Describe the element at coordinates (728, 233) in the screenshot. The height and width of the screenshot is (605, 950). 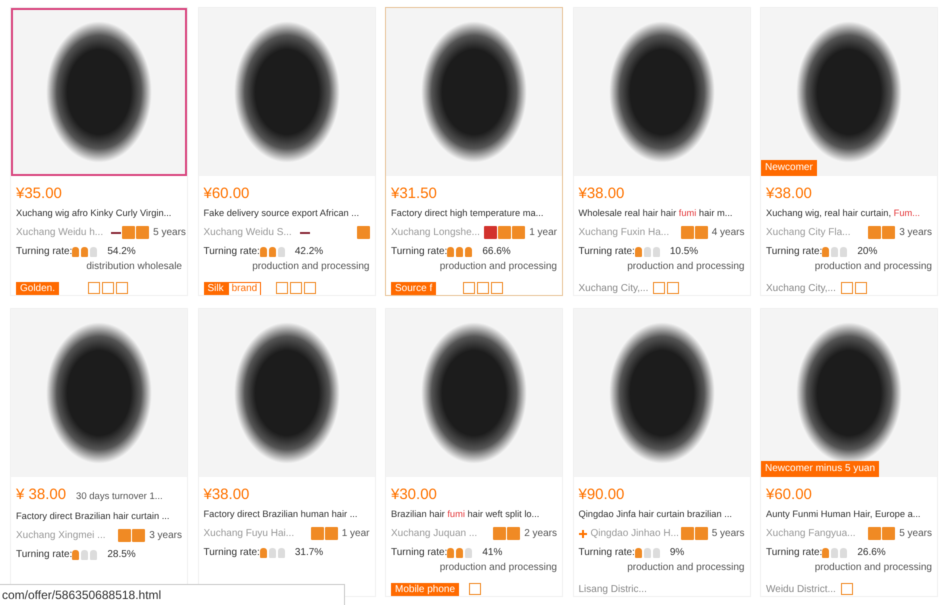
I see `years-text: 4 years` at that location.